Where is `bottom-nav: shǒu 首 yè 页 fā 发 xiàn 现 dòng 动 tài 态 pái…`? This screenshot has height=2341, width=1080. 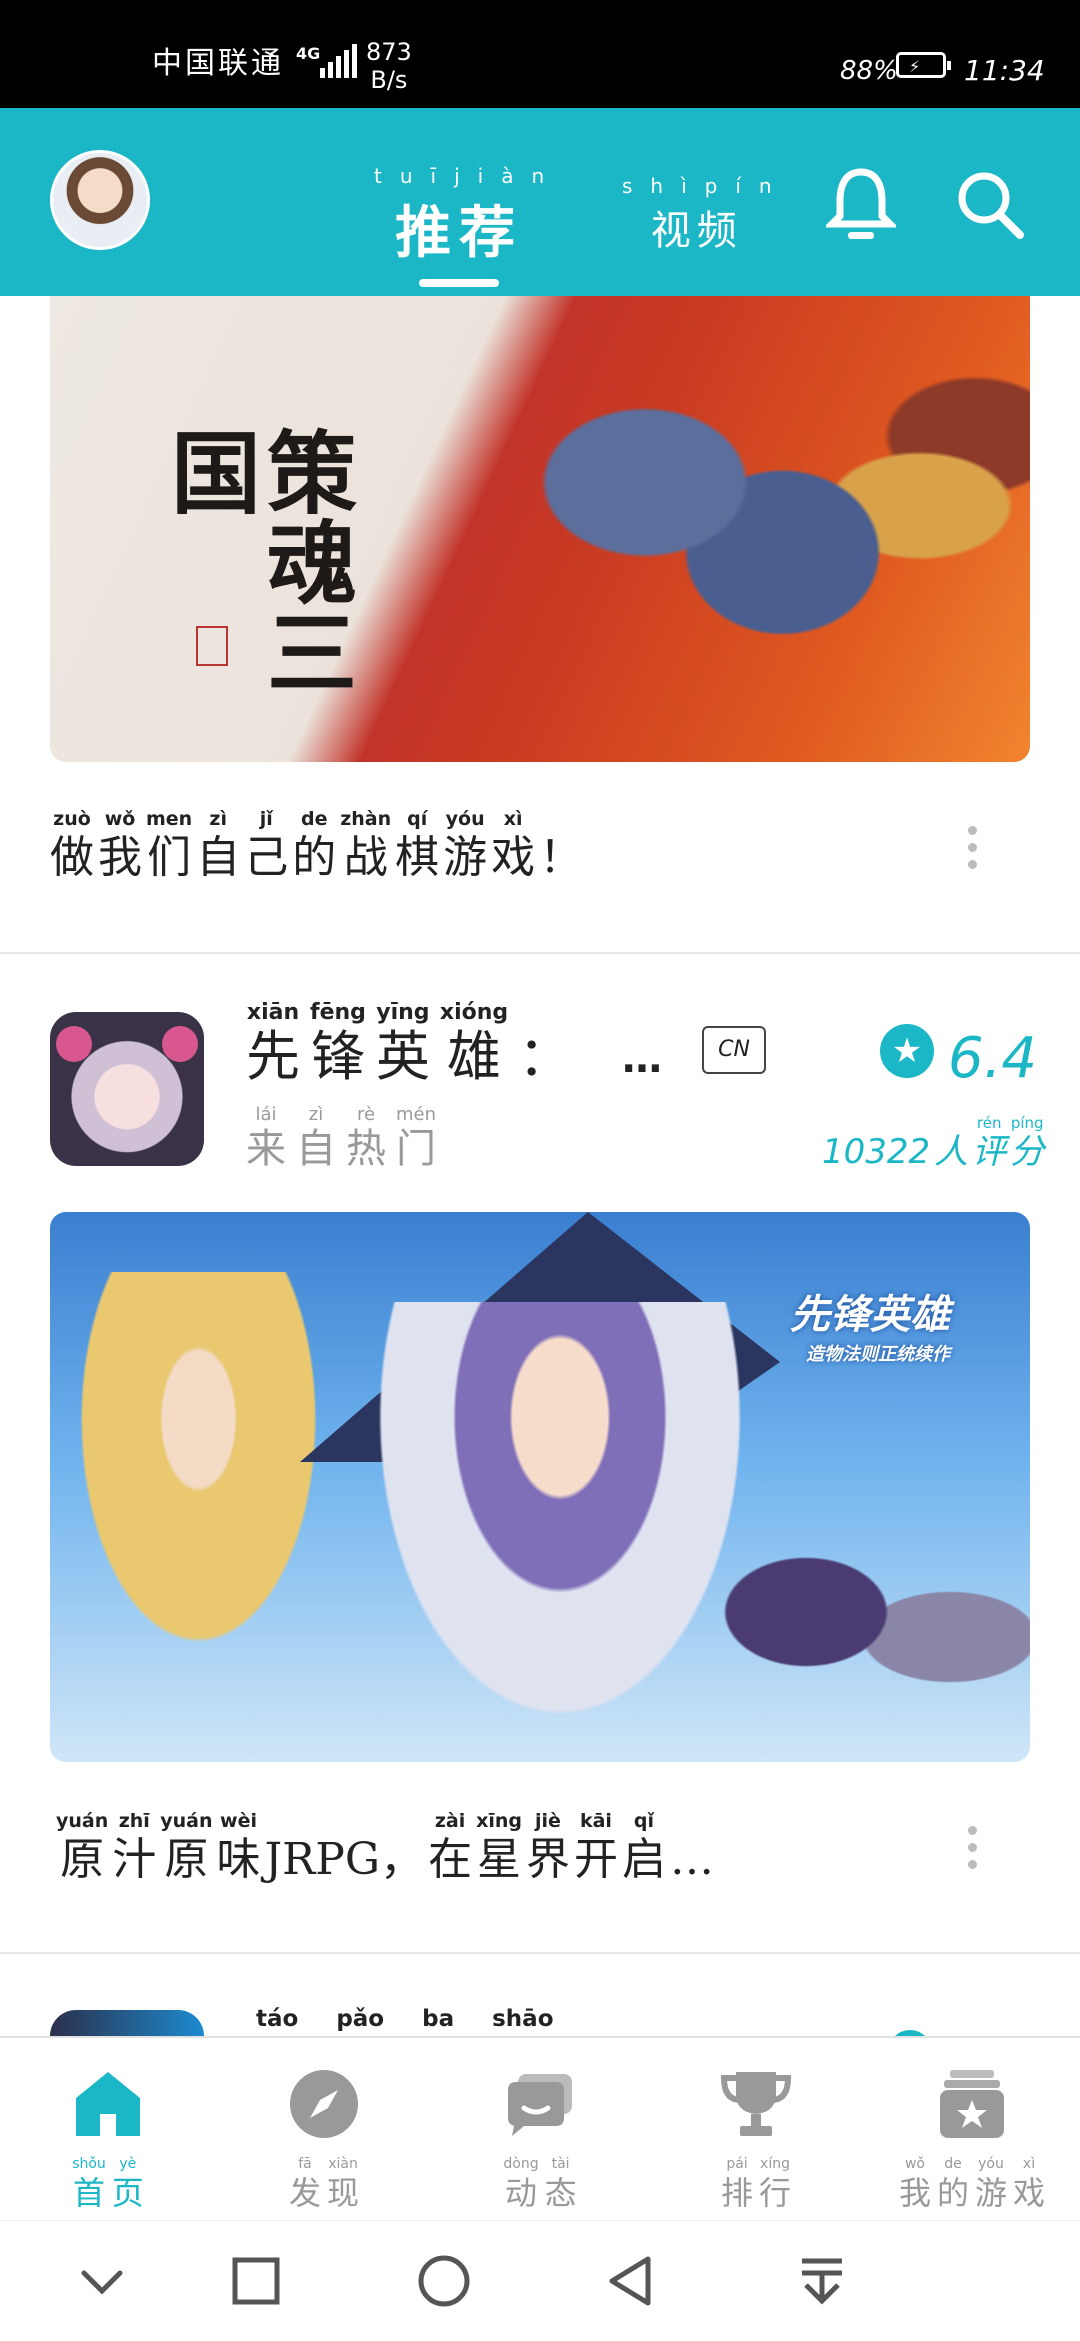 bottom-nav: shǒu 首 yè 页 fā 发 xiàn 现 dòng 动 tài 态 pái… is located at coordinates (540, 2129).